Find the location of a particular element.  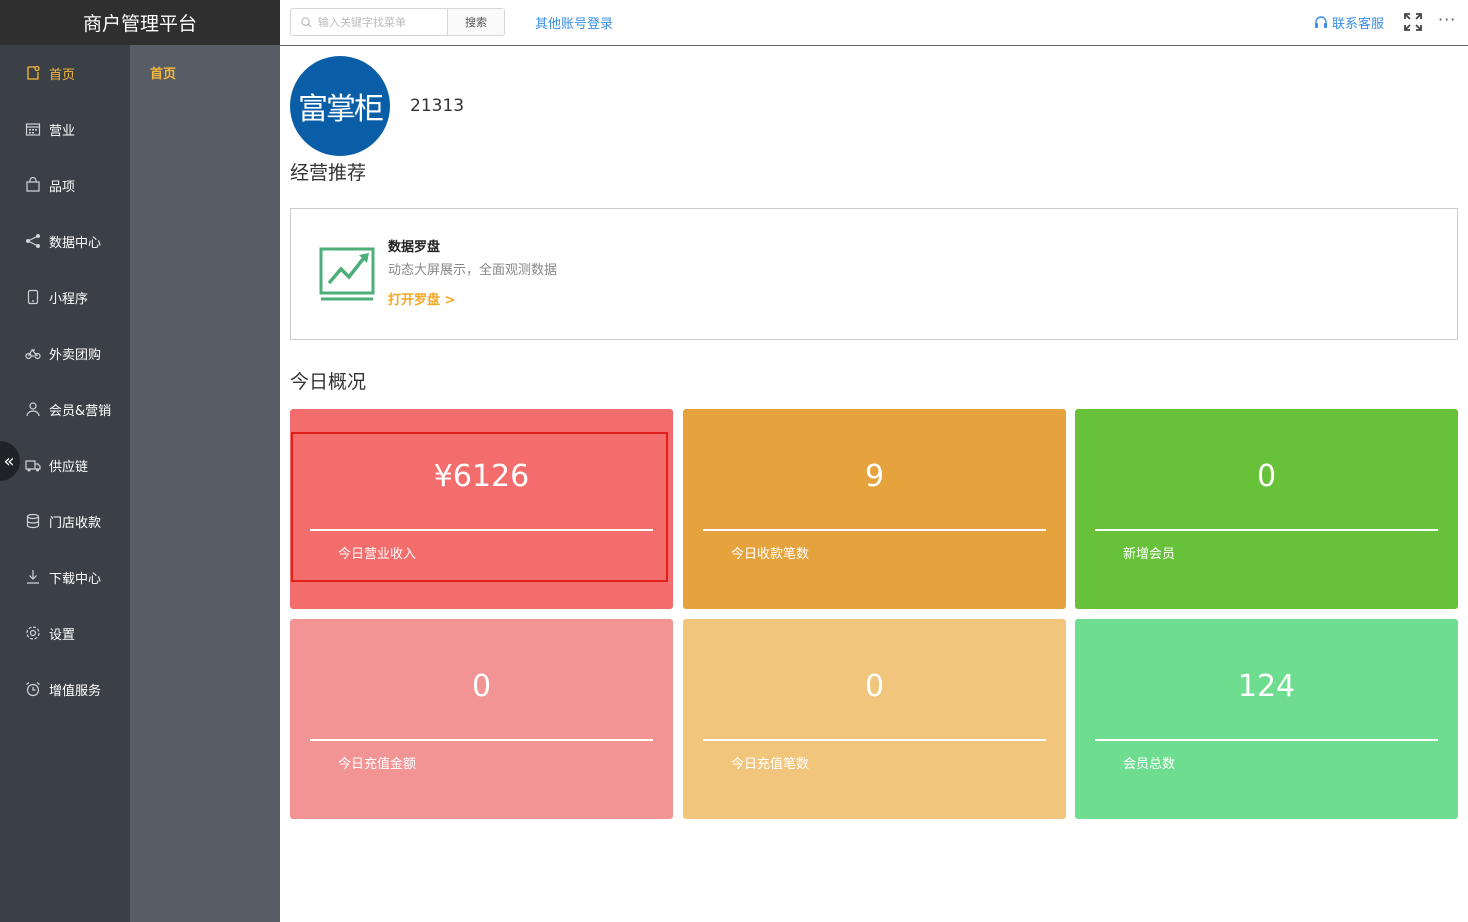

share-icon is located at coordinates (32, 241).